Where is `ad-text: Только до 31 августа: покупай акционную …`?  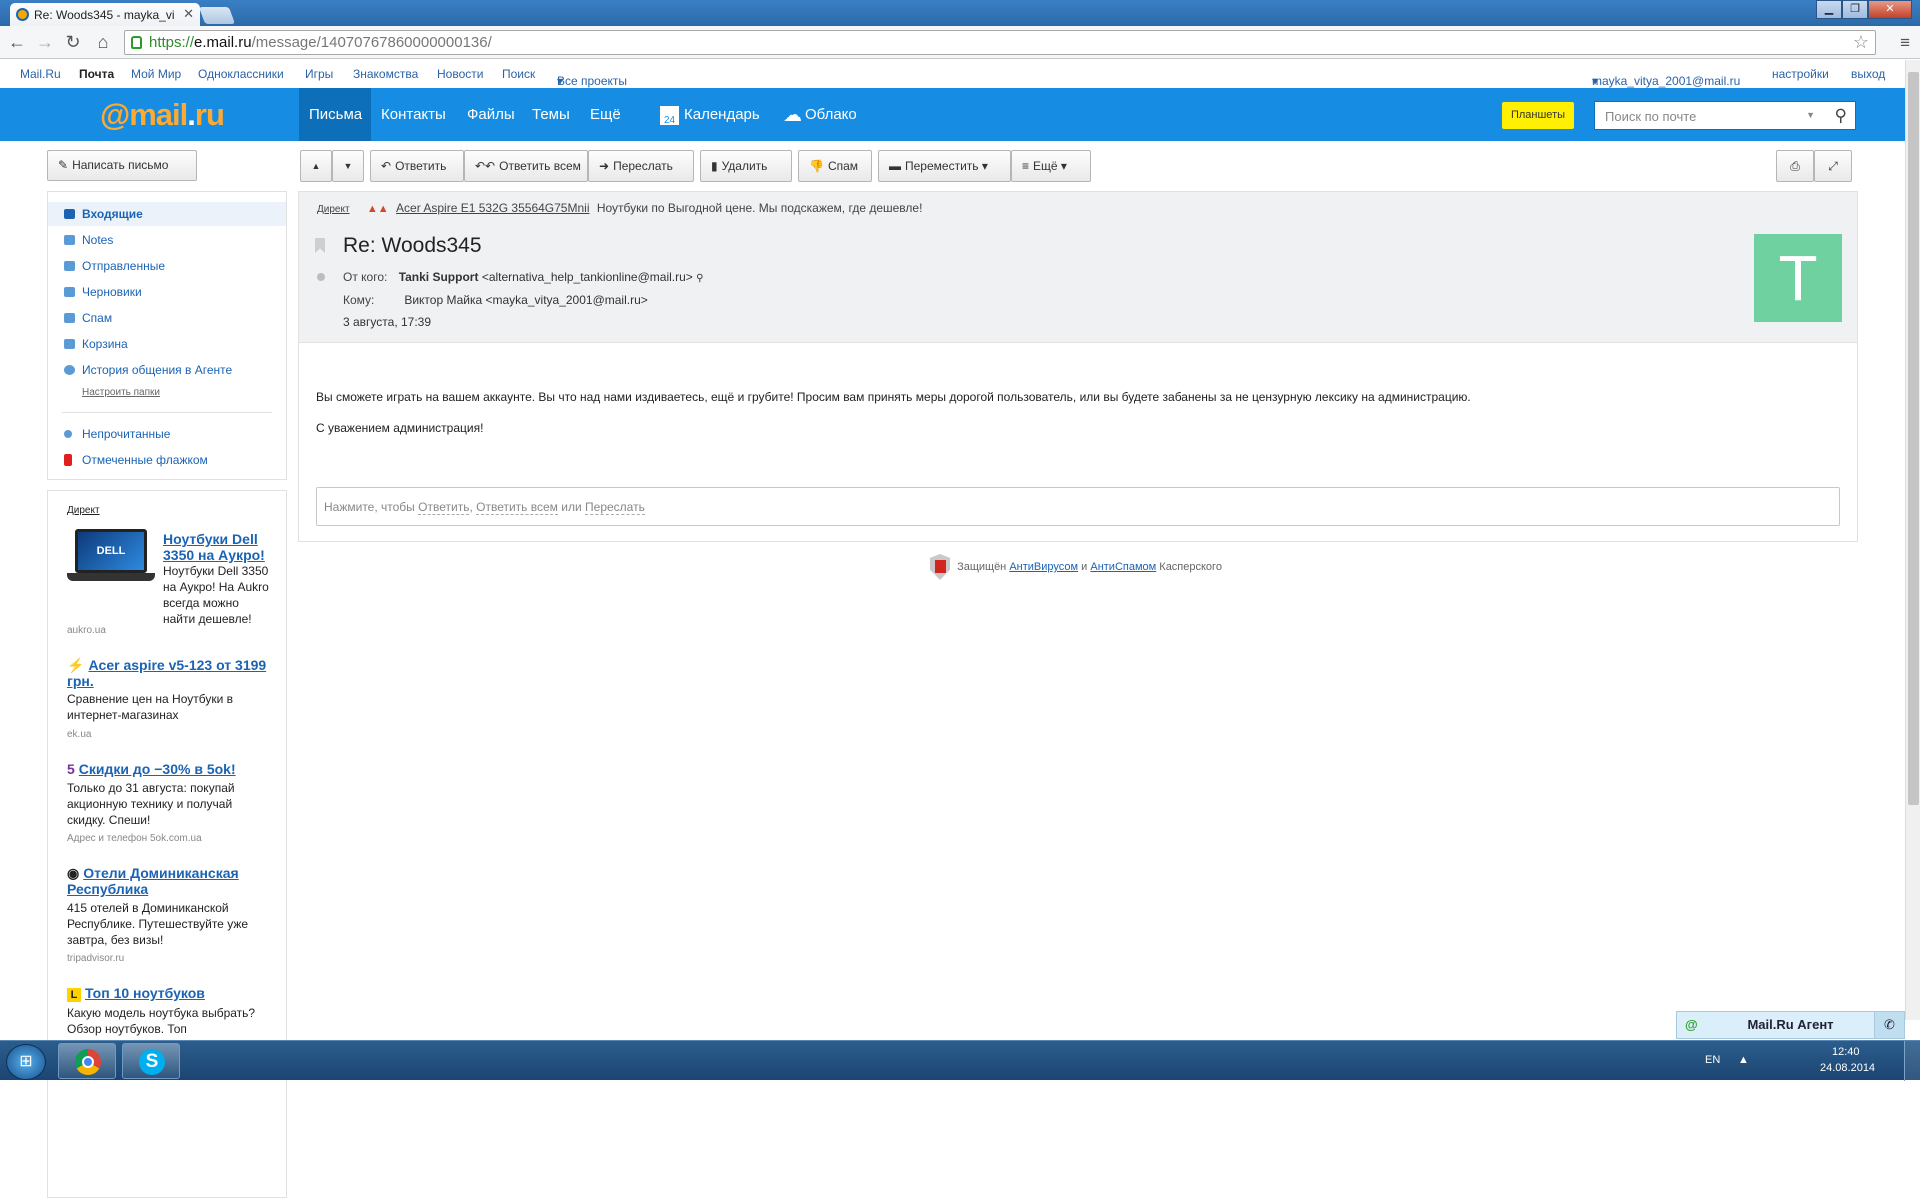 ad-text: Только до 31 августа: покупай акционную … is located at coordinates (169, 804).